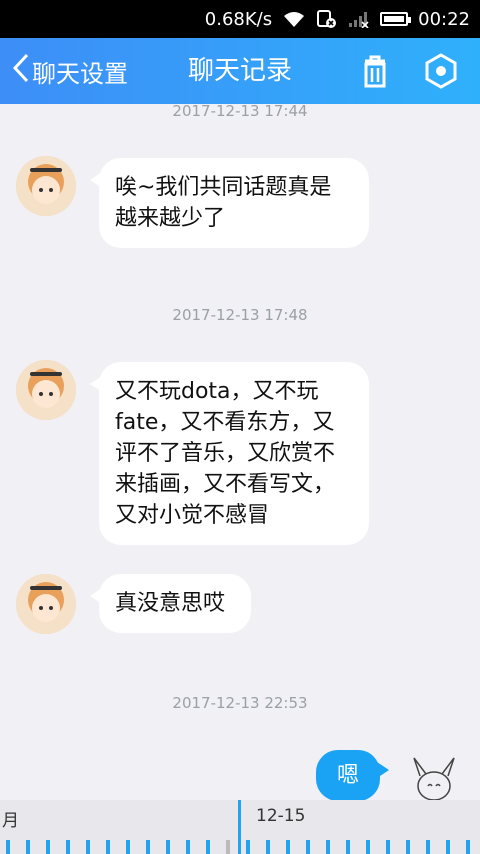 The image size is (480, 854). I want to click on message-bubble: 真没意思哎, so click(170, 603).